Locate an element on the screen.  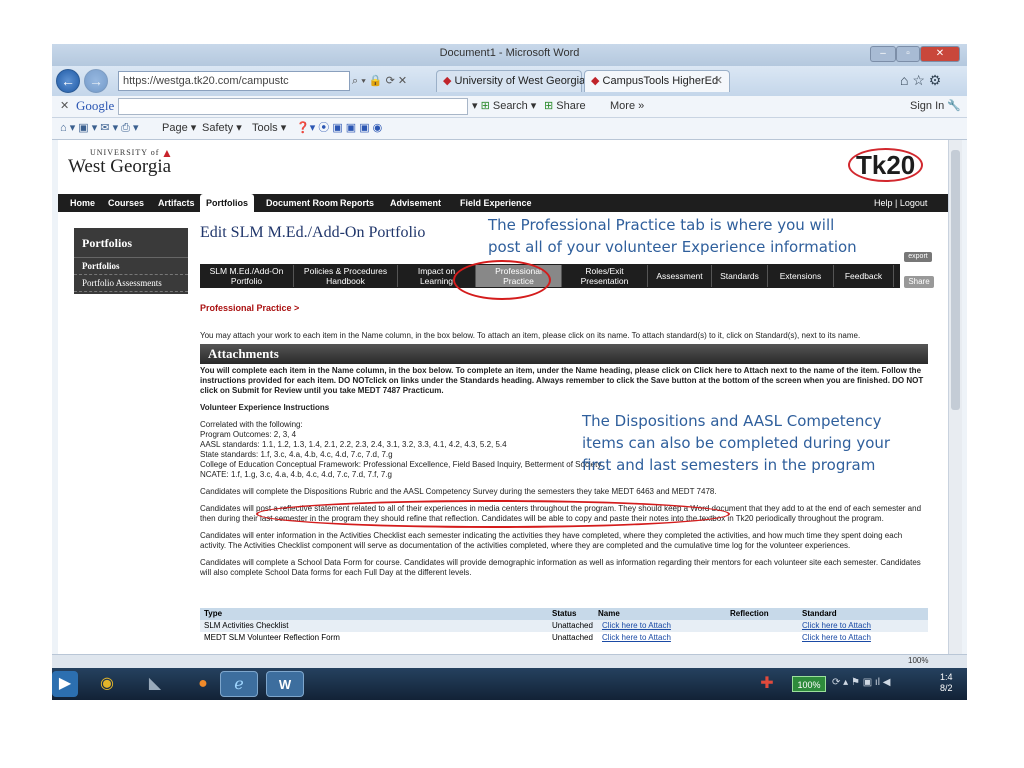
safety-menu: Safety ▾ is located at coordinates (222, 128).